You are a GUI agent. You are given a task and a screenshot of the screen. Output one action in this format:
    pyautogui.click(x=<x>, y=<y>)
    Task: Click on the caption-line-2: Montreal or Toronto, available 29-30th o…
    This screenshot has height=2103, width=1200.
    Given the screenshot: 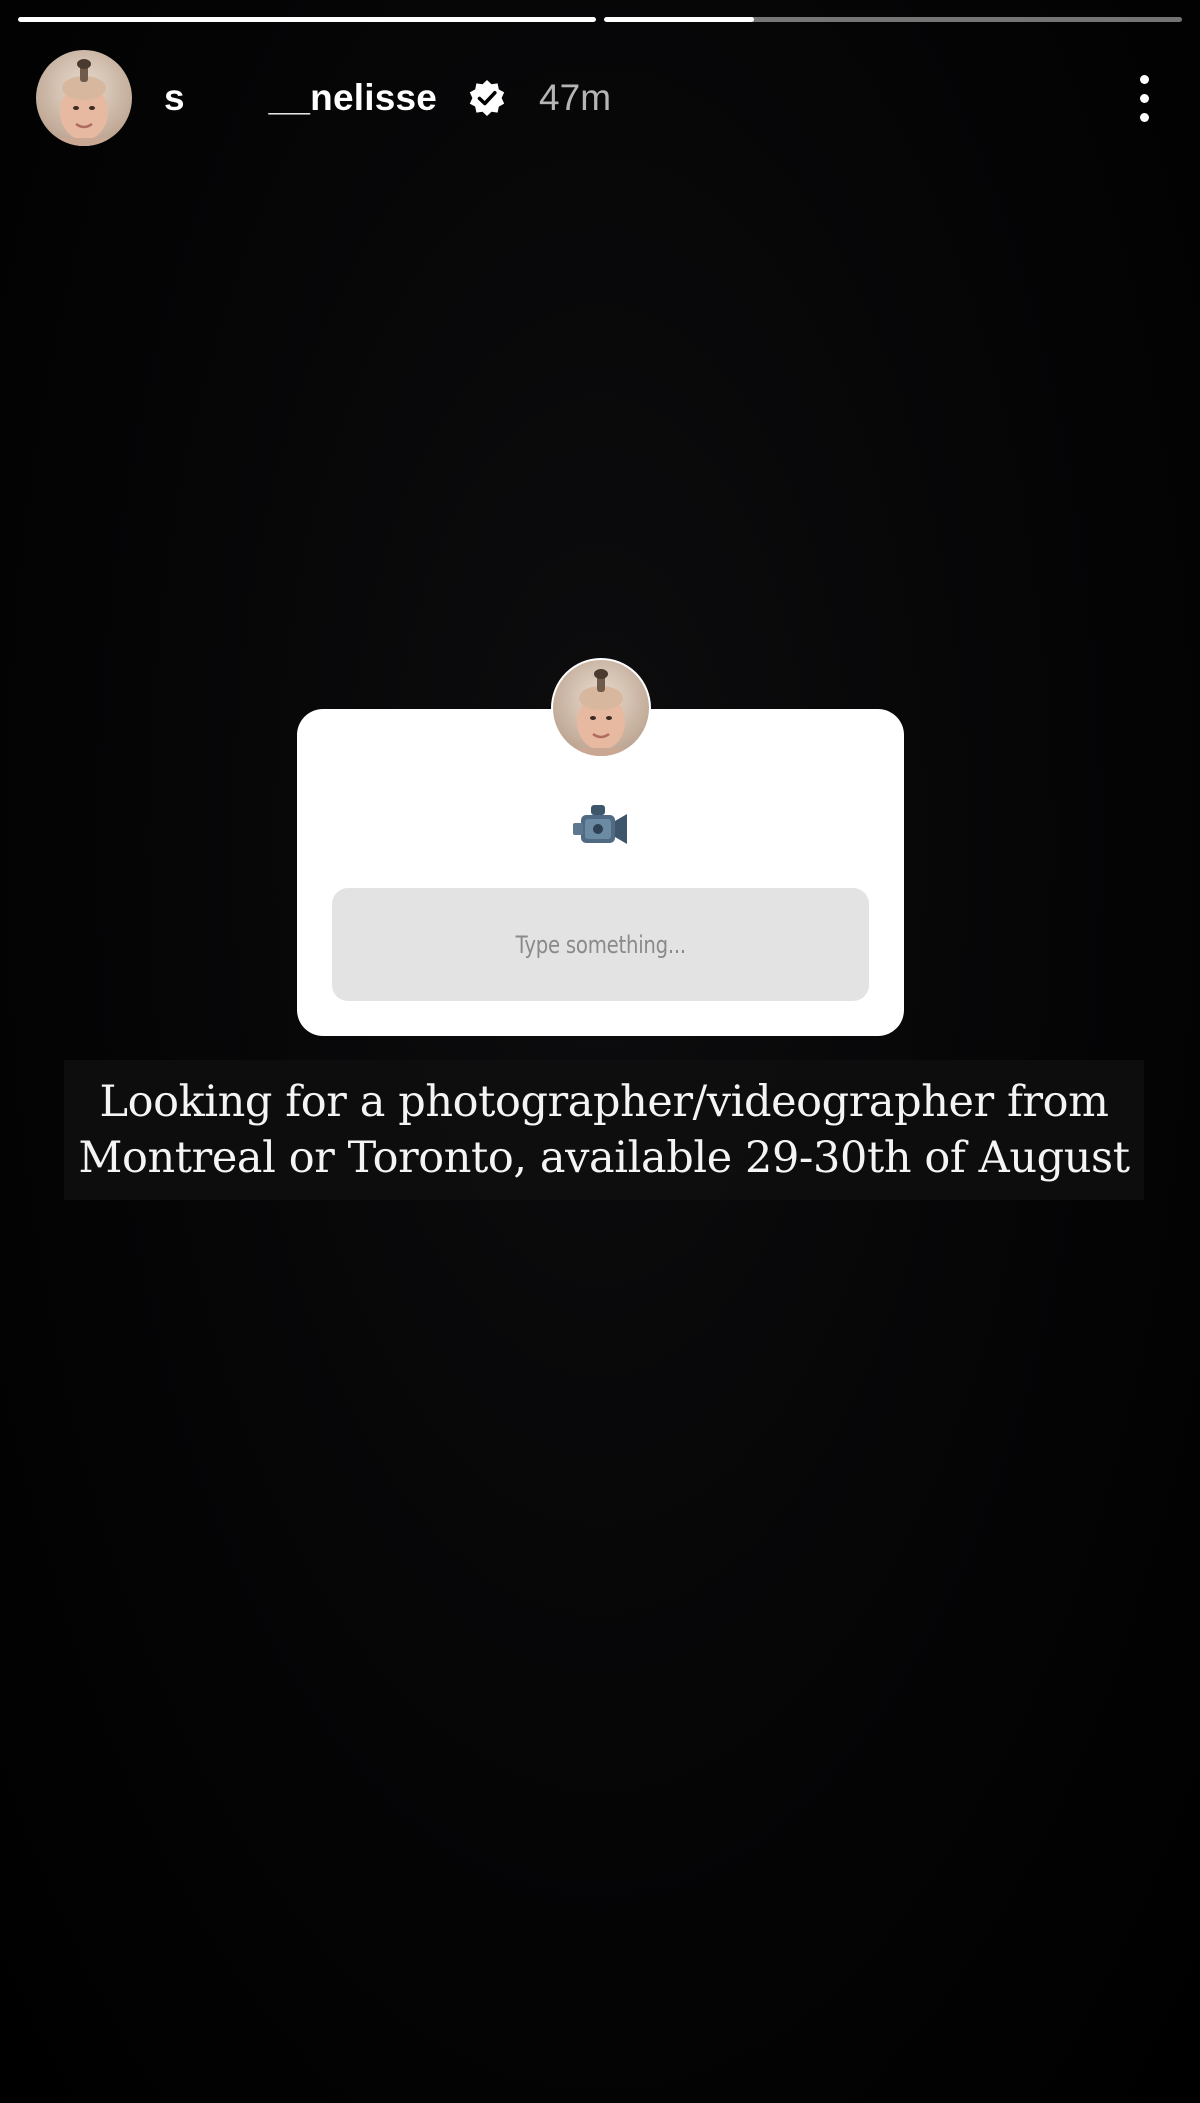 What is the action you would take?
    pyautogui.click(x=604, y=1158)
    